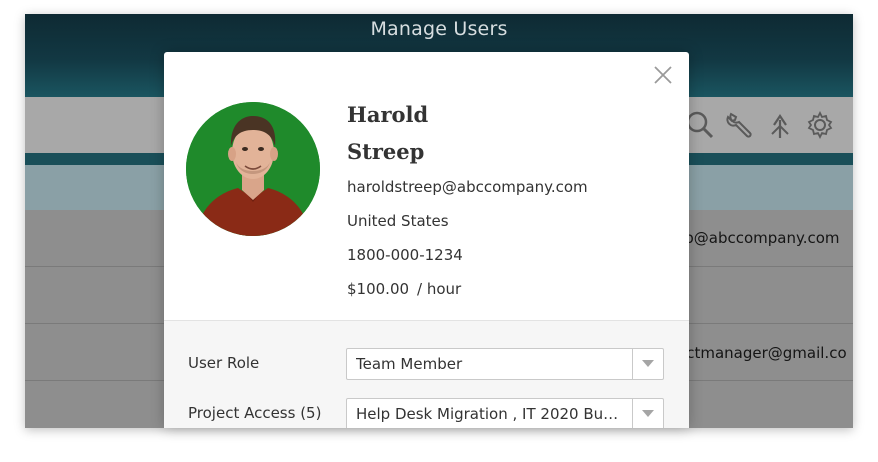 Image resolution: width=878 pixels, height=462 pixels. Describe the element at coordinates (846, 125) in the screenshot. I see `panel-icon` at that location.